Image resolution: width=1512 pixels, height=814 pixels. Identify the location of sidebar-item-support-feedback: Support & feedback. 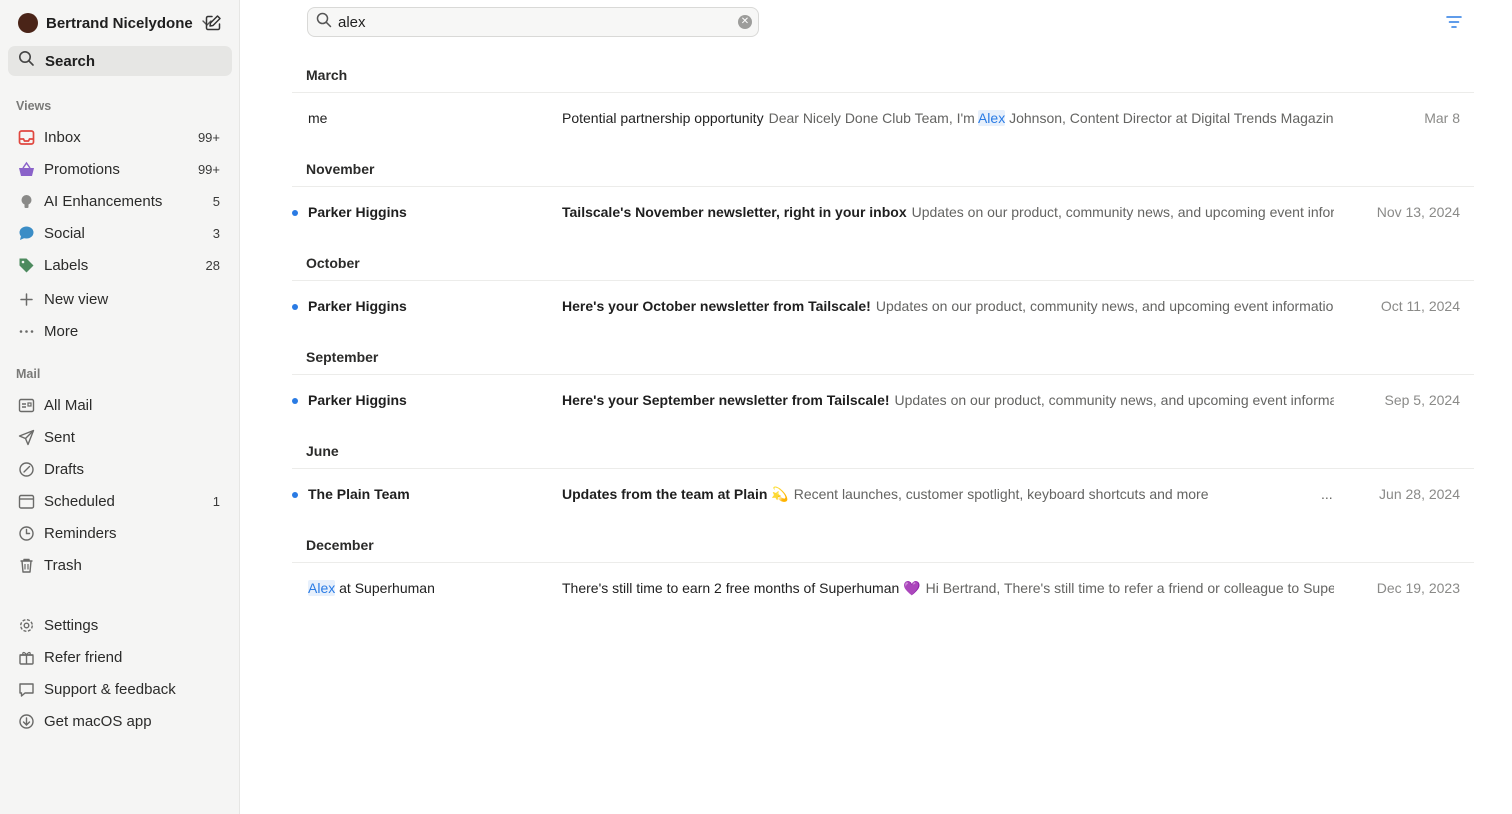
(120, 689).